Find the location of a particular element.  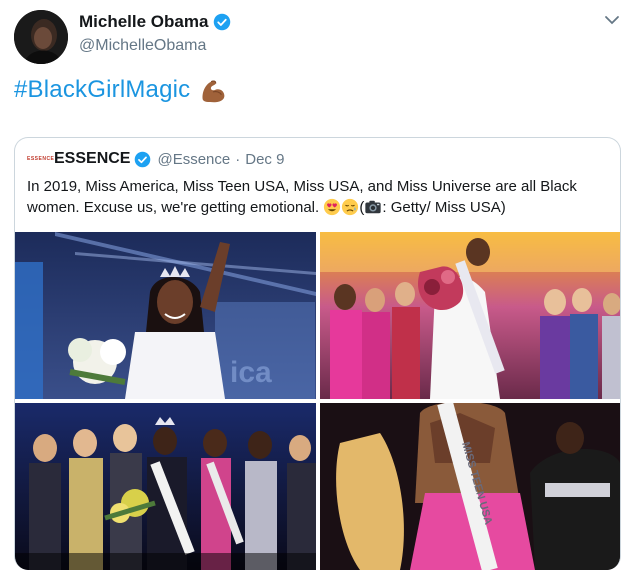

heart-eyes-emoji-icon is located at coordinates (332, 207).